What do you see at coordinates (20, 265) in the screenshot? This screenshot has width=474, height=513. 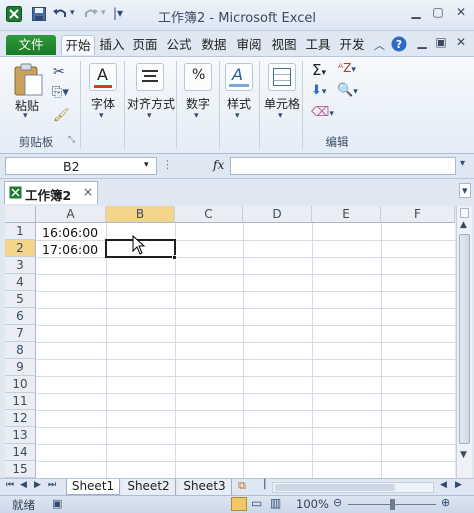 I see `row-header: 3` at bounding box center [20, 265].